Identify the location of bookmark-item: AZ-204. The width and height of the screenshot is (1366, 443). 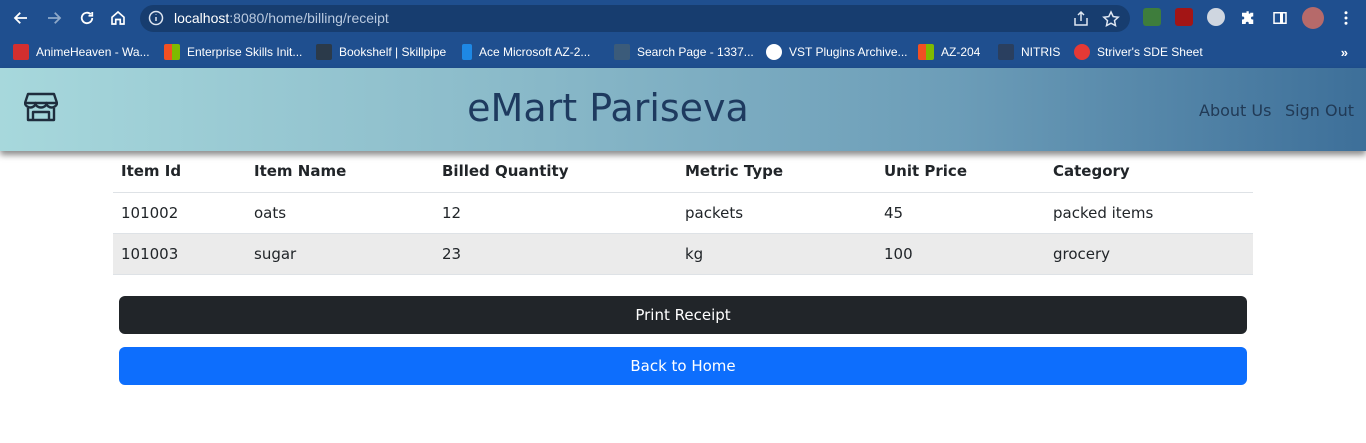
(949, 52).